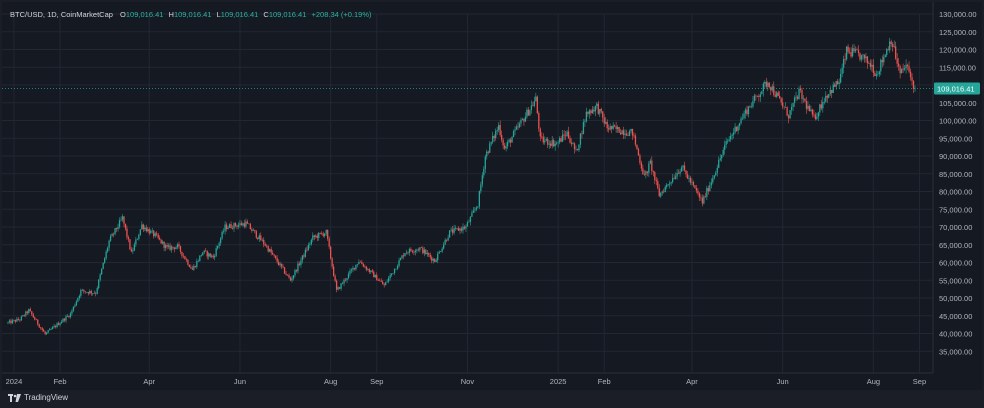  I want to click on x-tick-label: 2025, so click(558, 381).